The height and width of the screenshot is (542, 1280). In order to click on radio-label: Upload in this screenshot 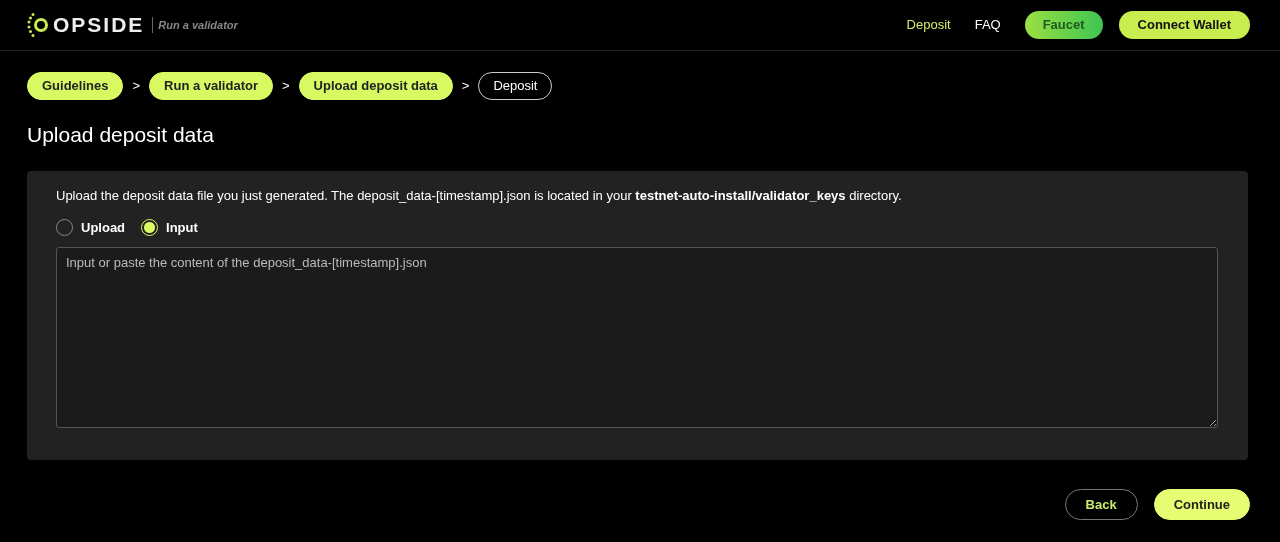, I will do `click(103, 228)`.